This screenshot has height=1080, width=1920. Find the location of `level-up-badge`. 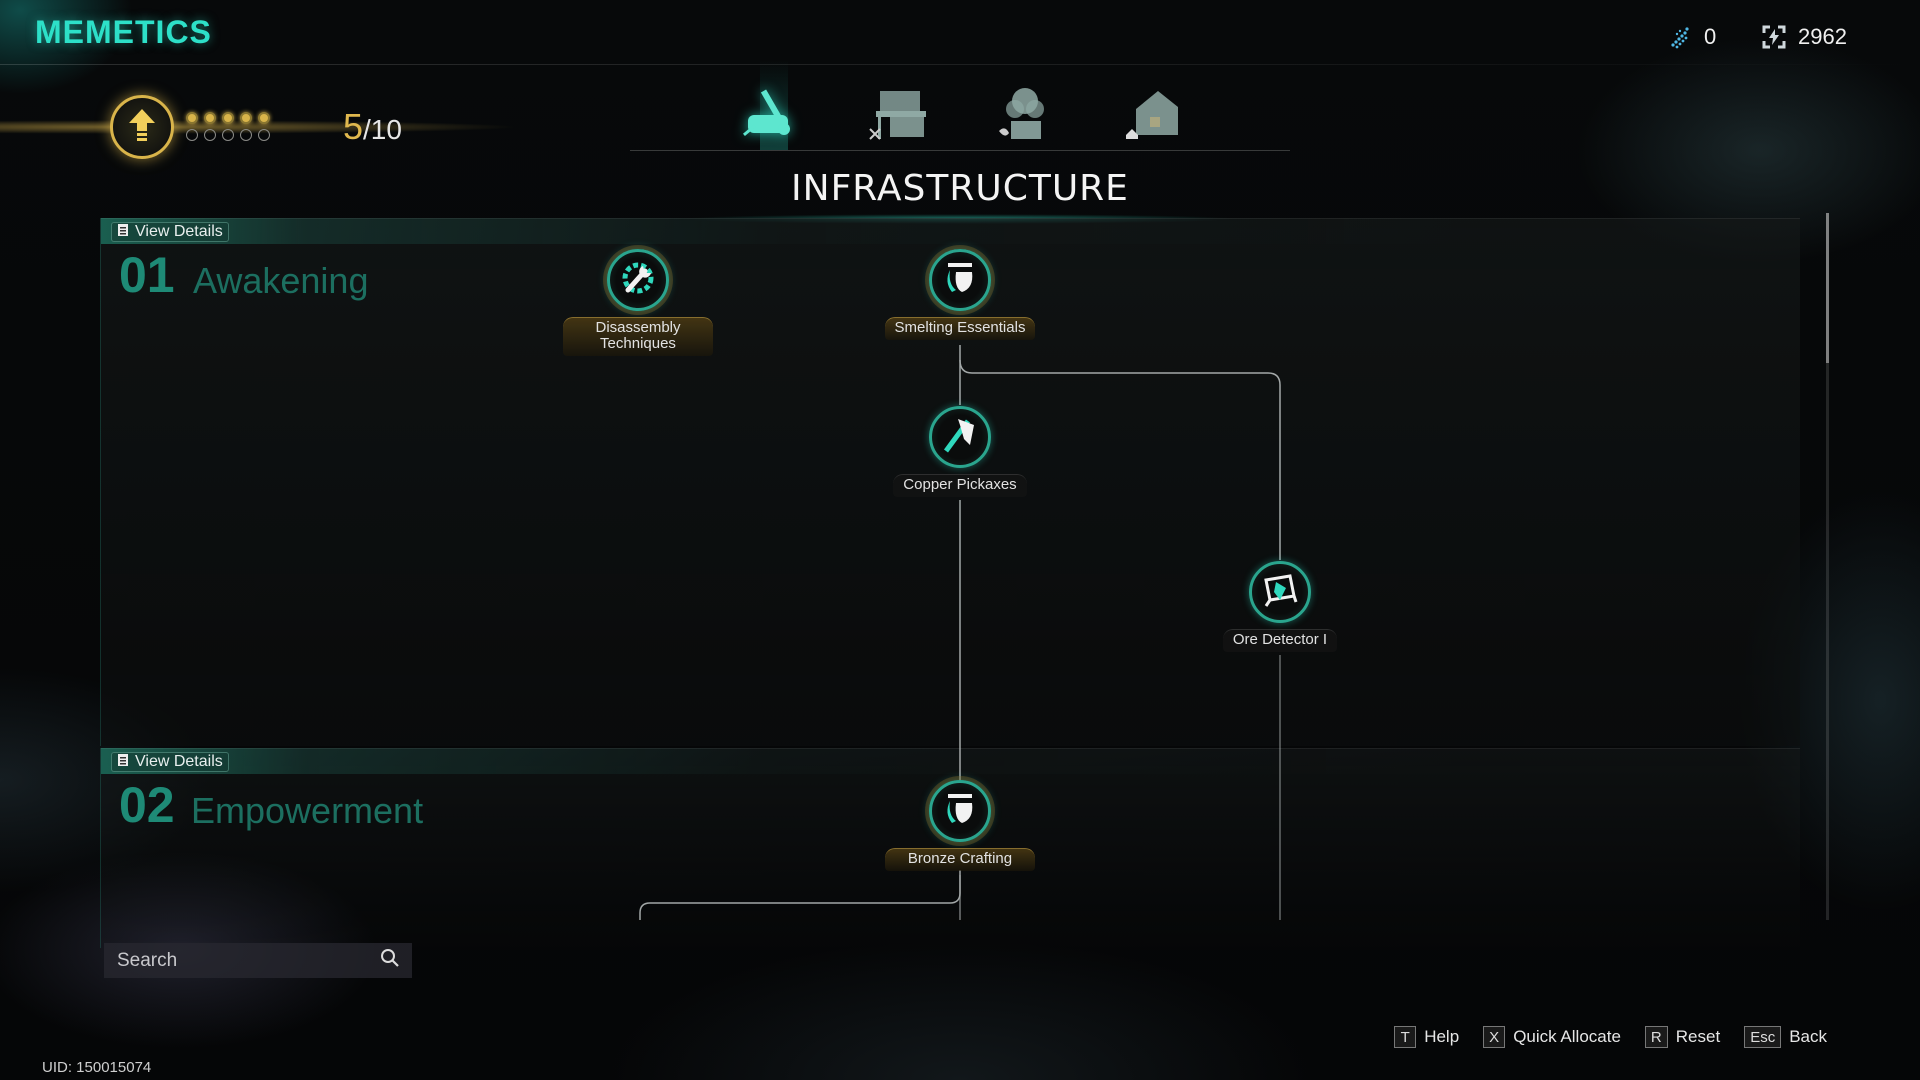

level-up-badge is located at coordinates (142, 127).